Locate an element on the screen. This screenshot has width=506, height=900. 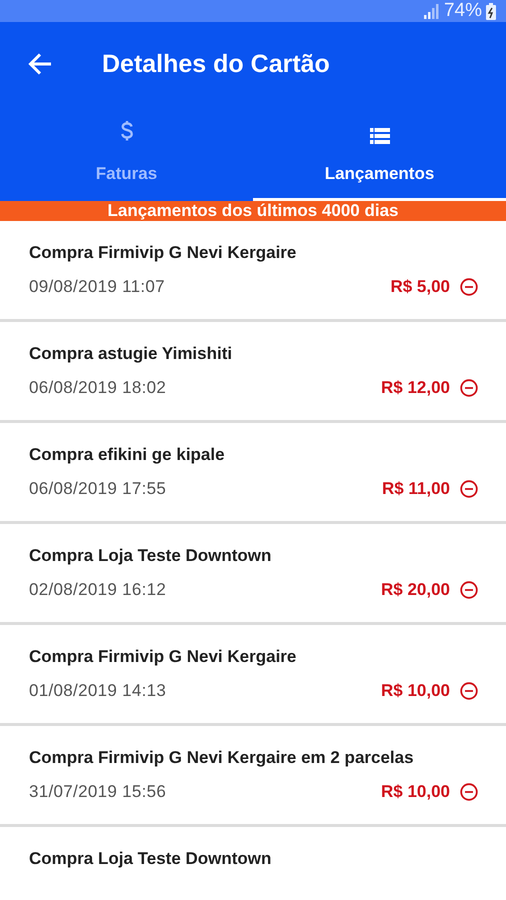
period-banner: Lançamentos dos últimos 4000 dias is located at coordinates (253, 211).